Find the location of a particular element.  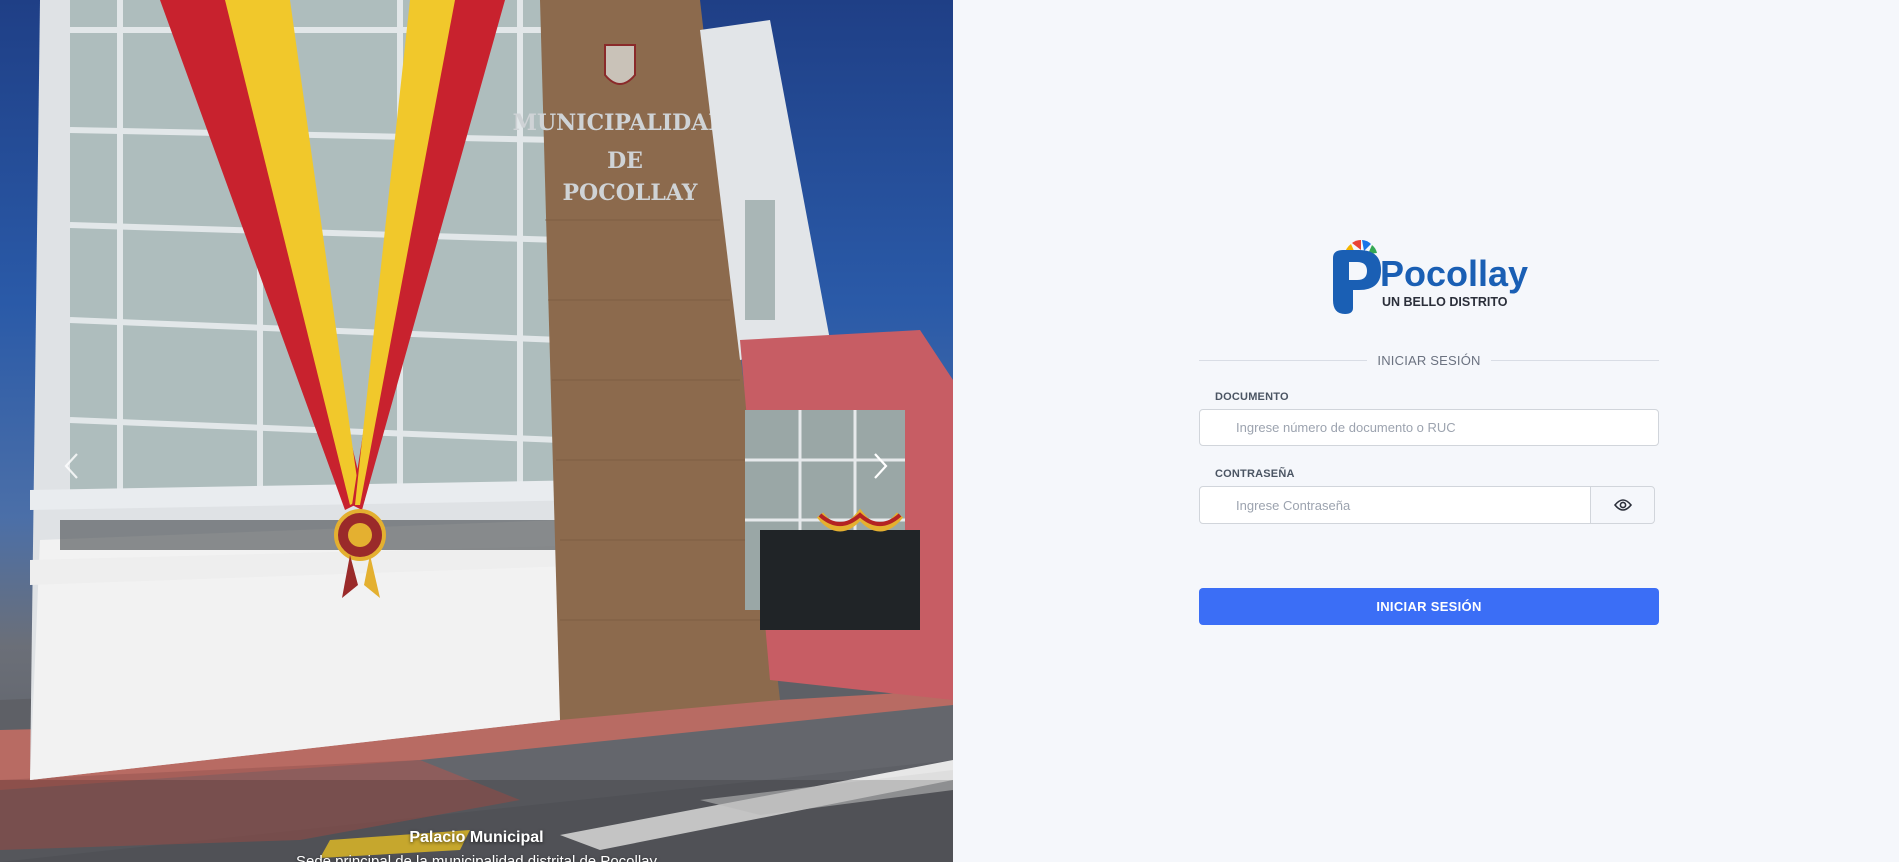

carousel-next-button is located at coordinates (880, 466).